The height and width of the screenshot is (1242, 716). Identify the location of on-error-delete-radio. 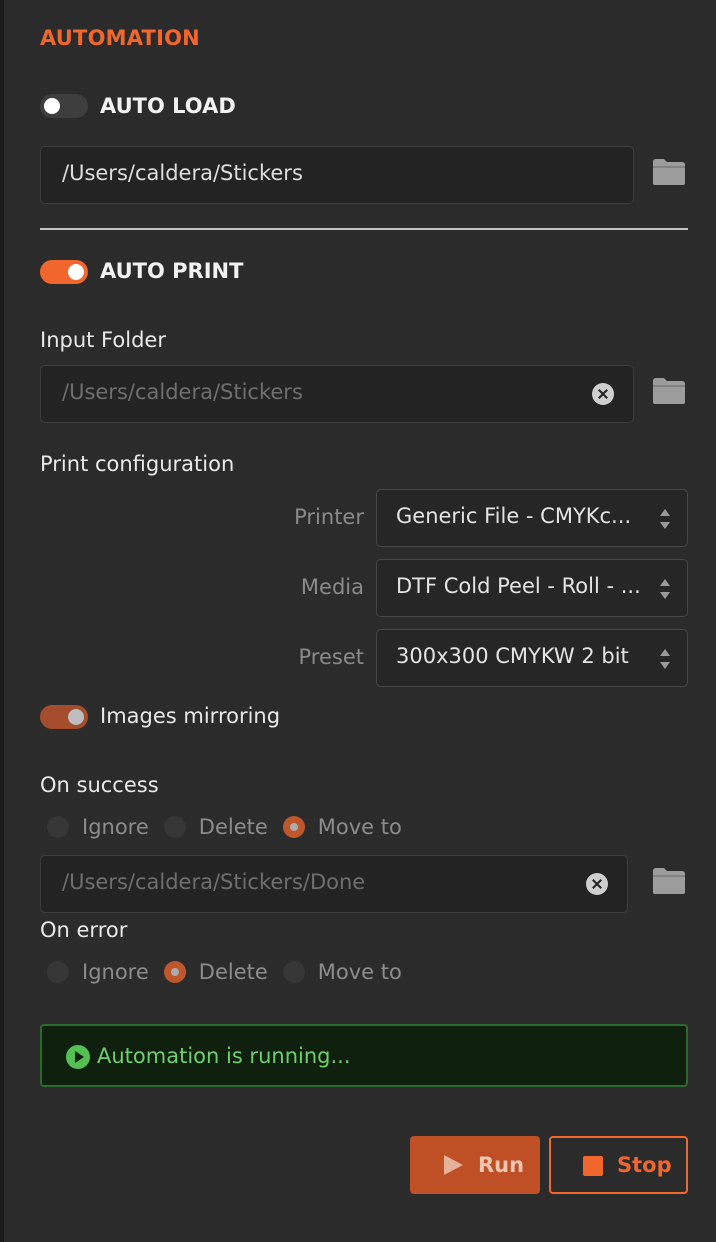
(174, 972).